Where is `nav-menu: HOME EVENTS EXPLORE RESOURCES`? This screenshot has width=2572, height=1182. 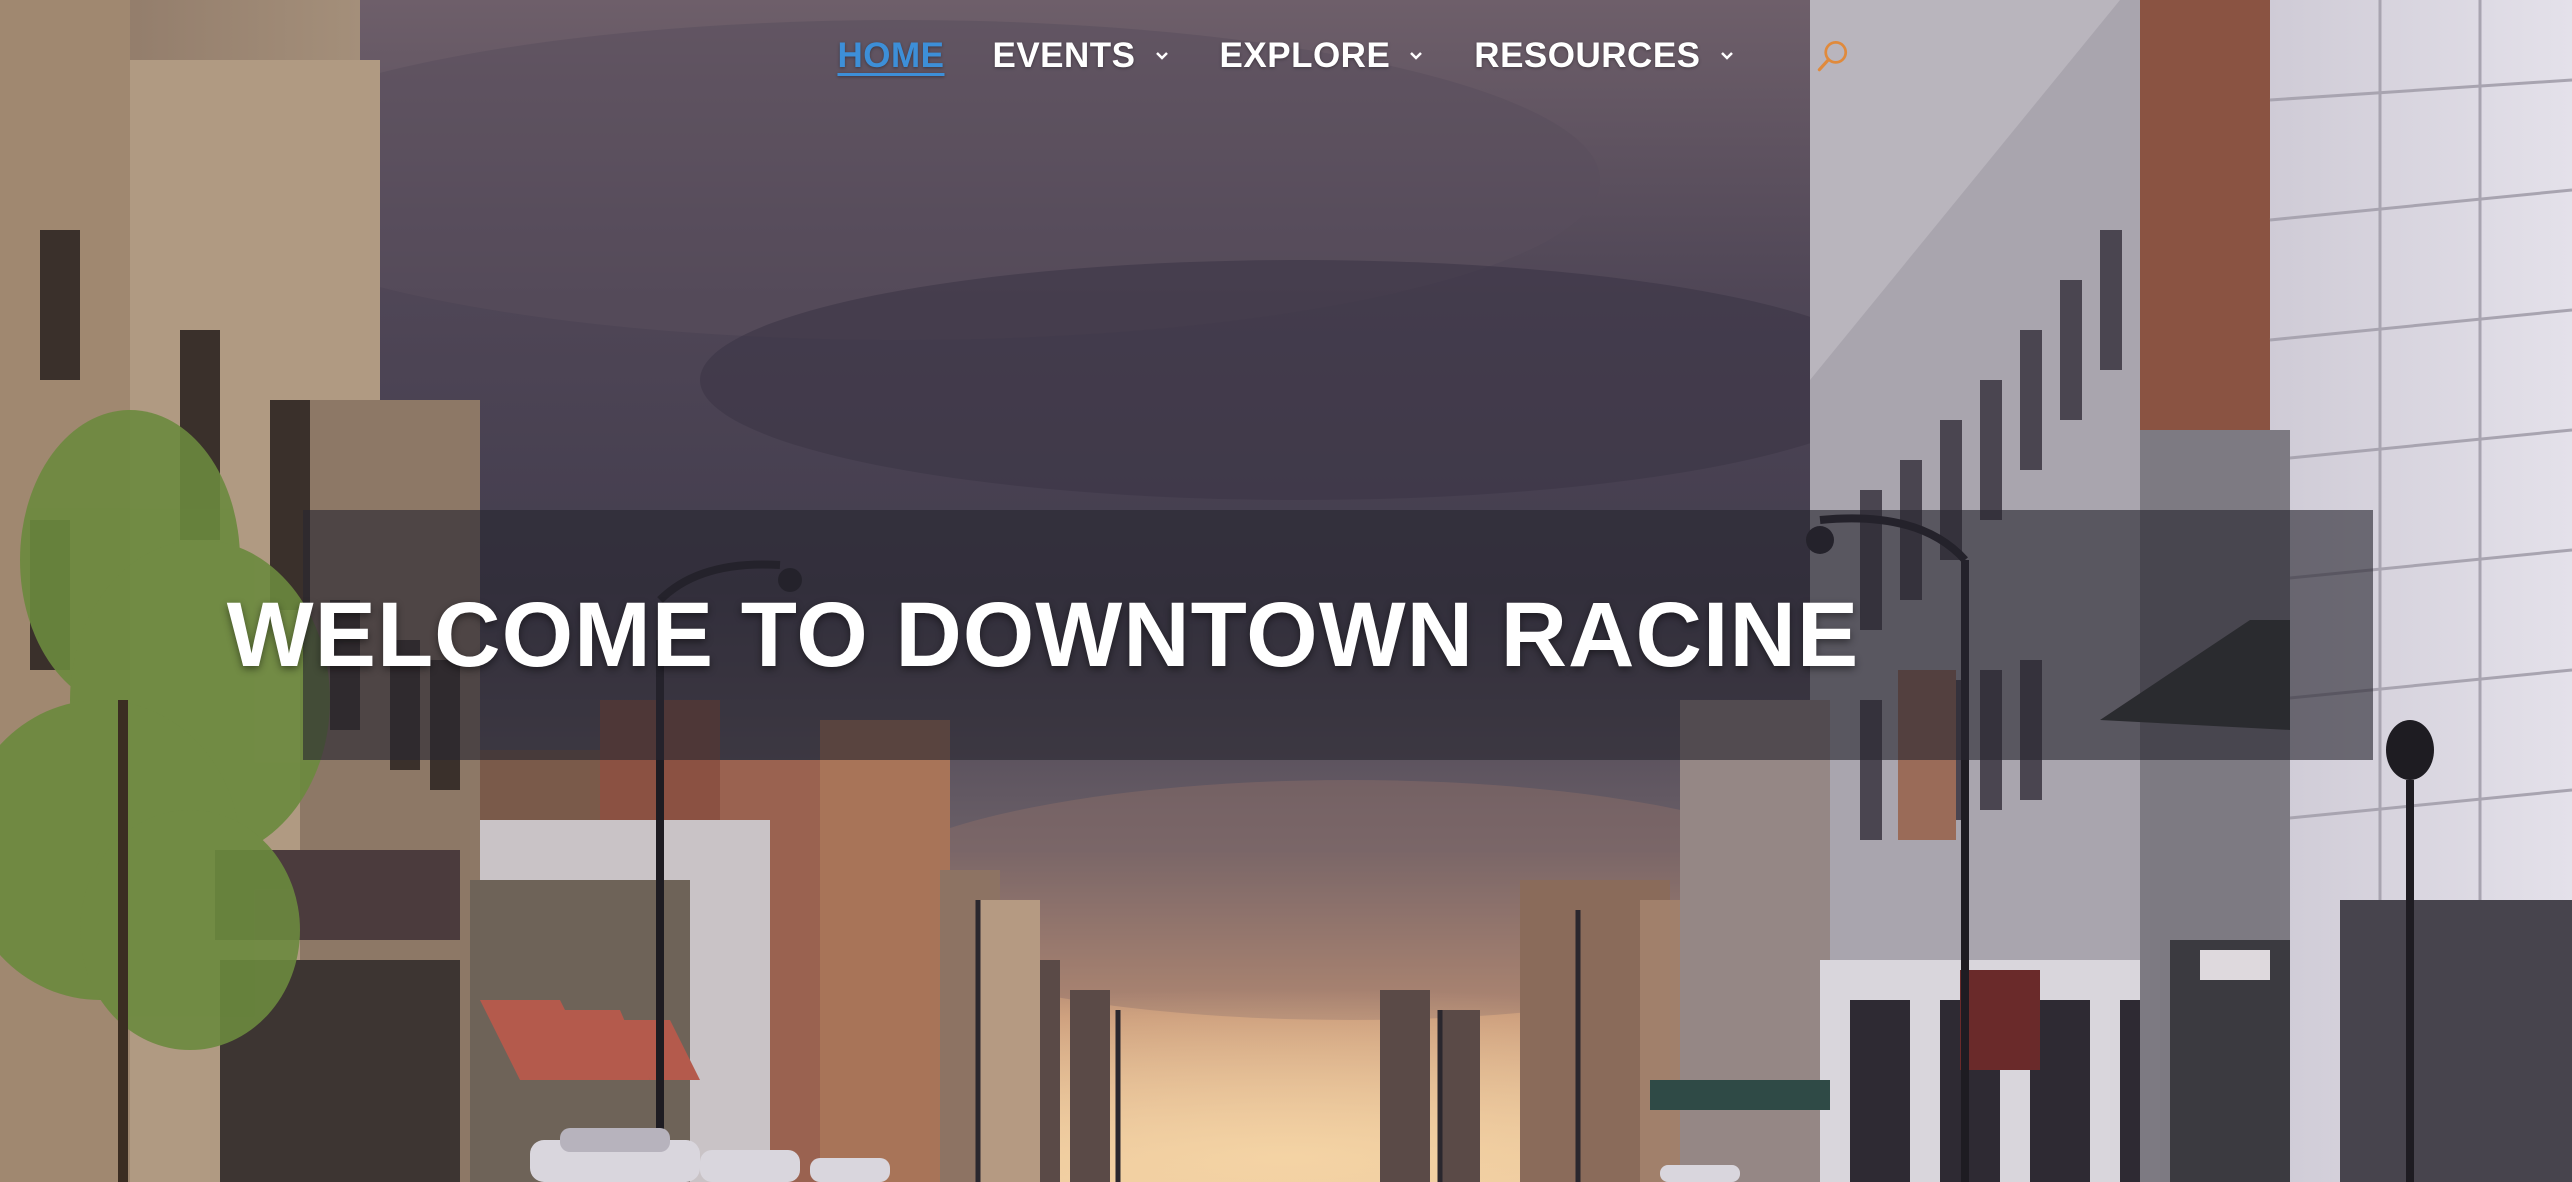 nav-menu: HOME EVENTS EXPLORE RESOURCES is located at coordinates (1345, 56).